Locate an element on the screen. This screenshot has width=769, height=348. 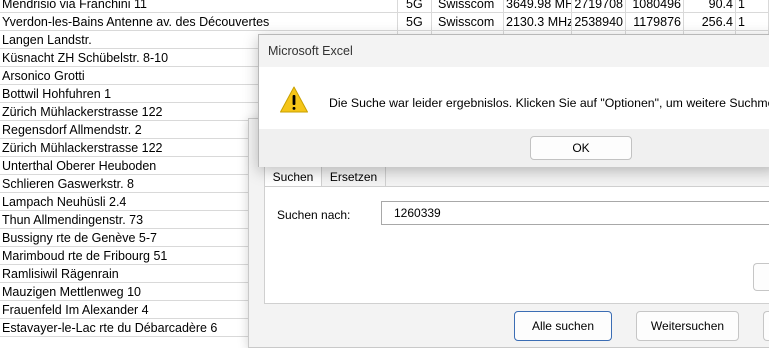
search-input is located at coordinates (575, 213).